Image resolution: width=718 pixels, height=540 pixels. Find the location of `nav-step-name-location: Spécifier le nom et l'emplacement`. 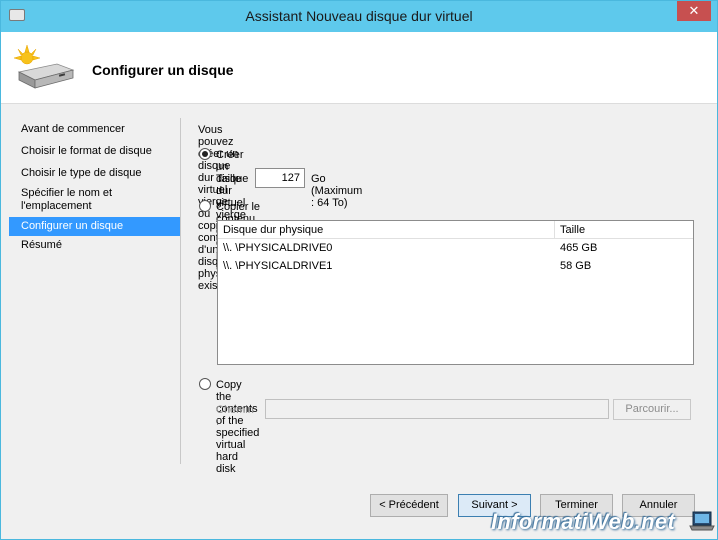

nav-step-name-location: Spécifier le nom et l'emplacement is located at coordinates (94, 201).